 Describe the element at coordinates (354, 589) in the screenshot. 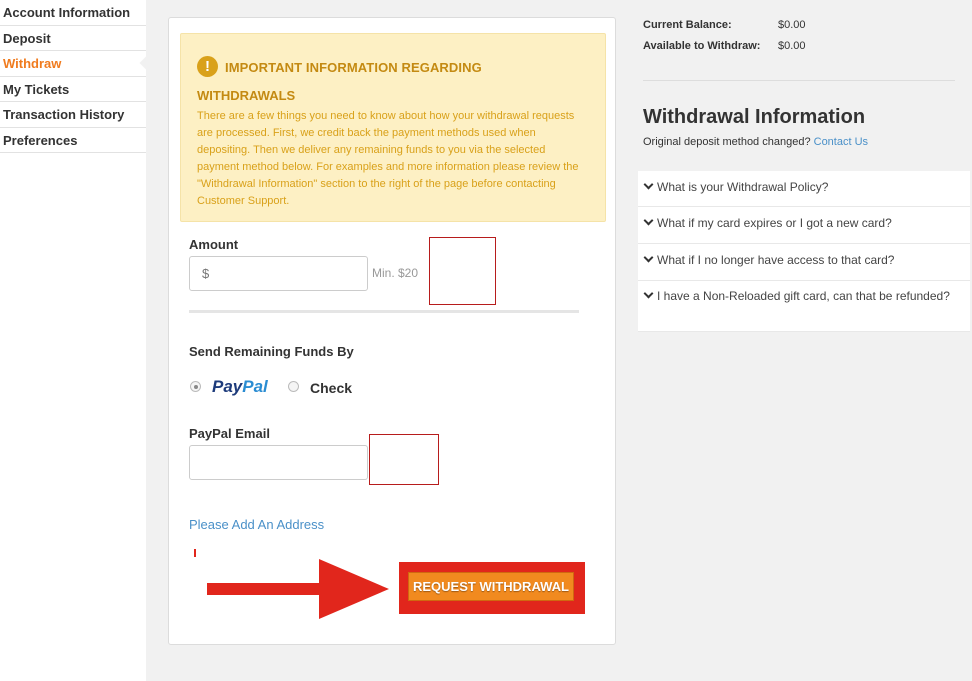

I see `annotation-arrow-head` at that location.